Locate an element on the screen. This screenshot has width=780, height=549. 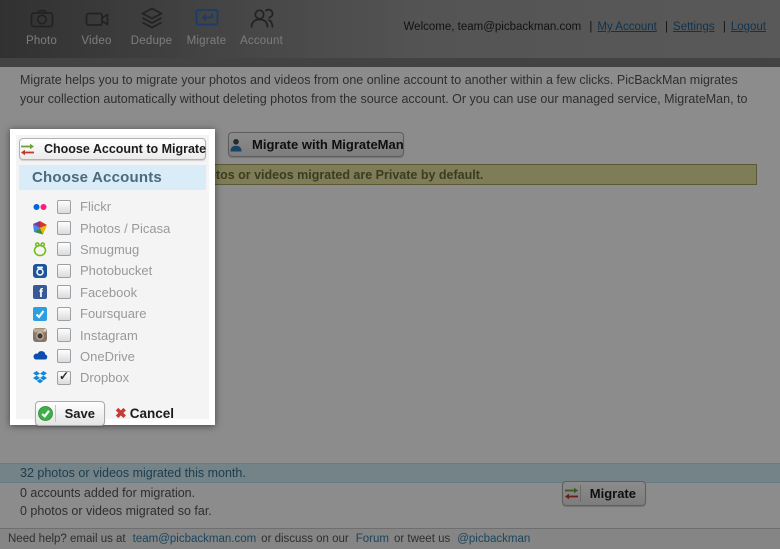
account-row-facebook: f Facebook is located at coordinates (119, 292).